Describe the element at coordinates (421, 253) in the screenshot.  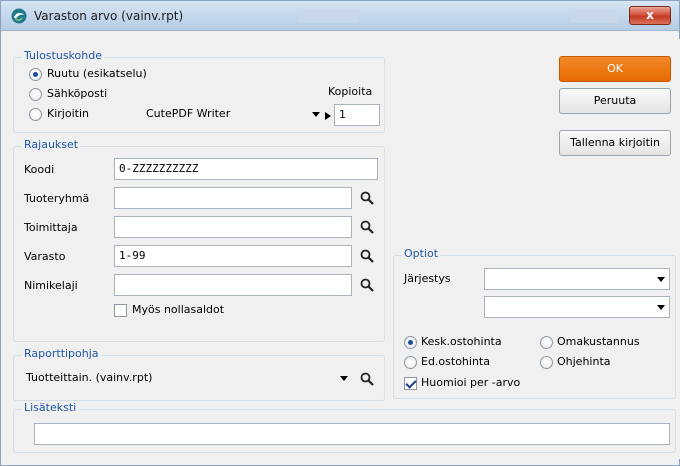
I see `group-title-optiot: Optiot` at that location.